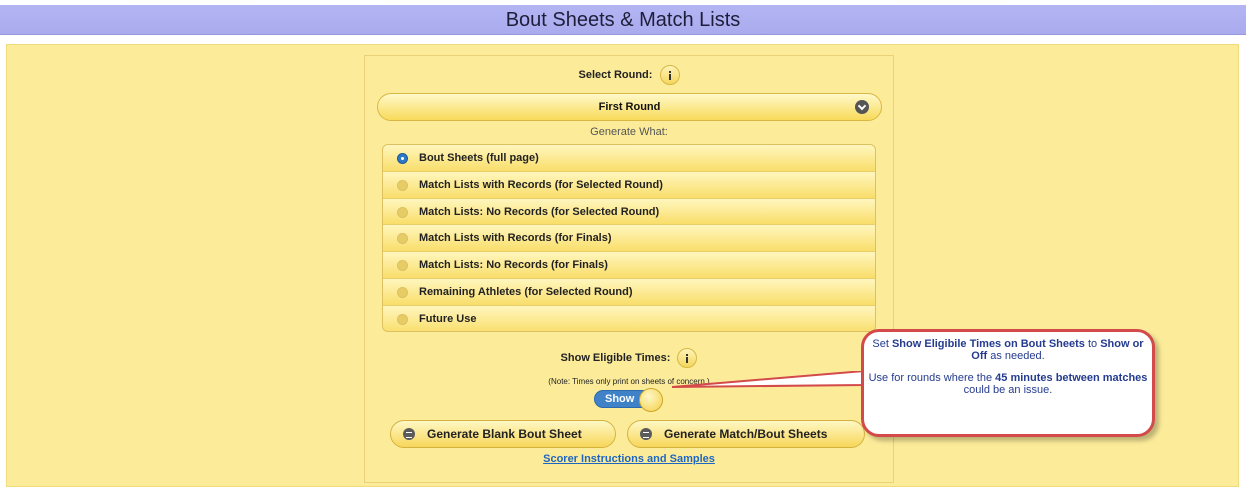 The width and height of the screenshot is (1246, 487). Describe the element at coordinates (515, 238) in the screenshot. I see `option-label: Match Lists with Records (for Finals)` at that location.